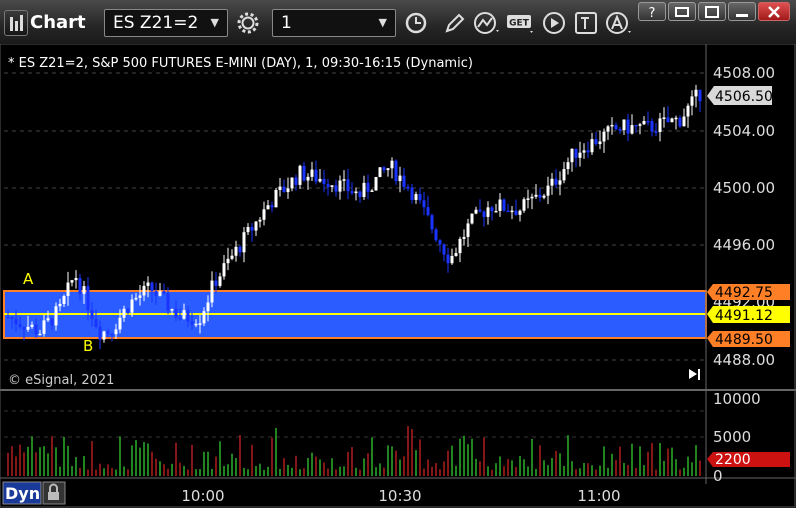 The image size is (796, 508). Describe the element at coordinates (28, 279) in the screenshot. I see `annotation-a: A` at that location.